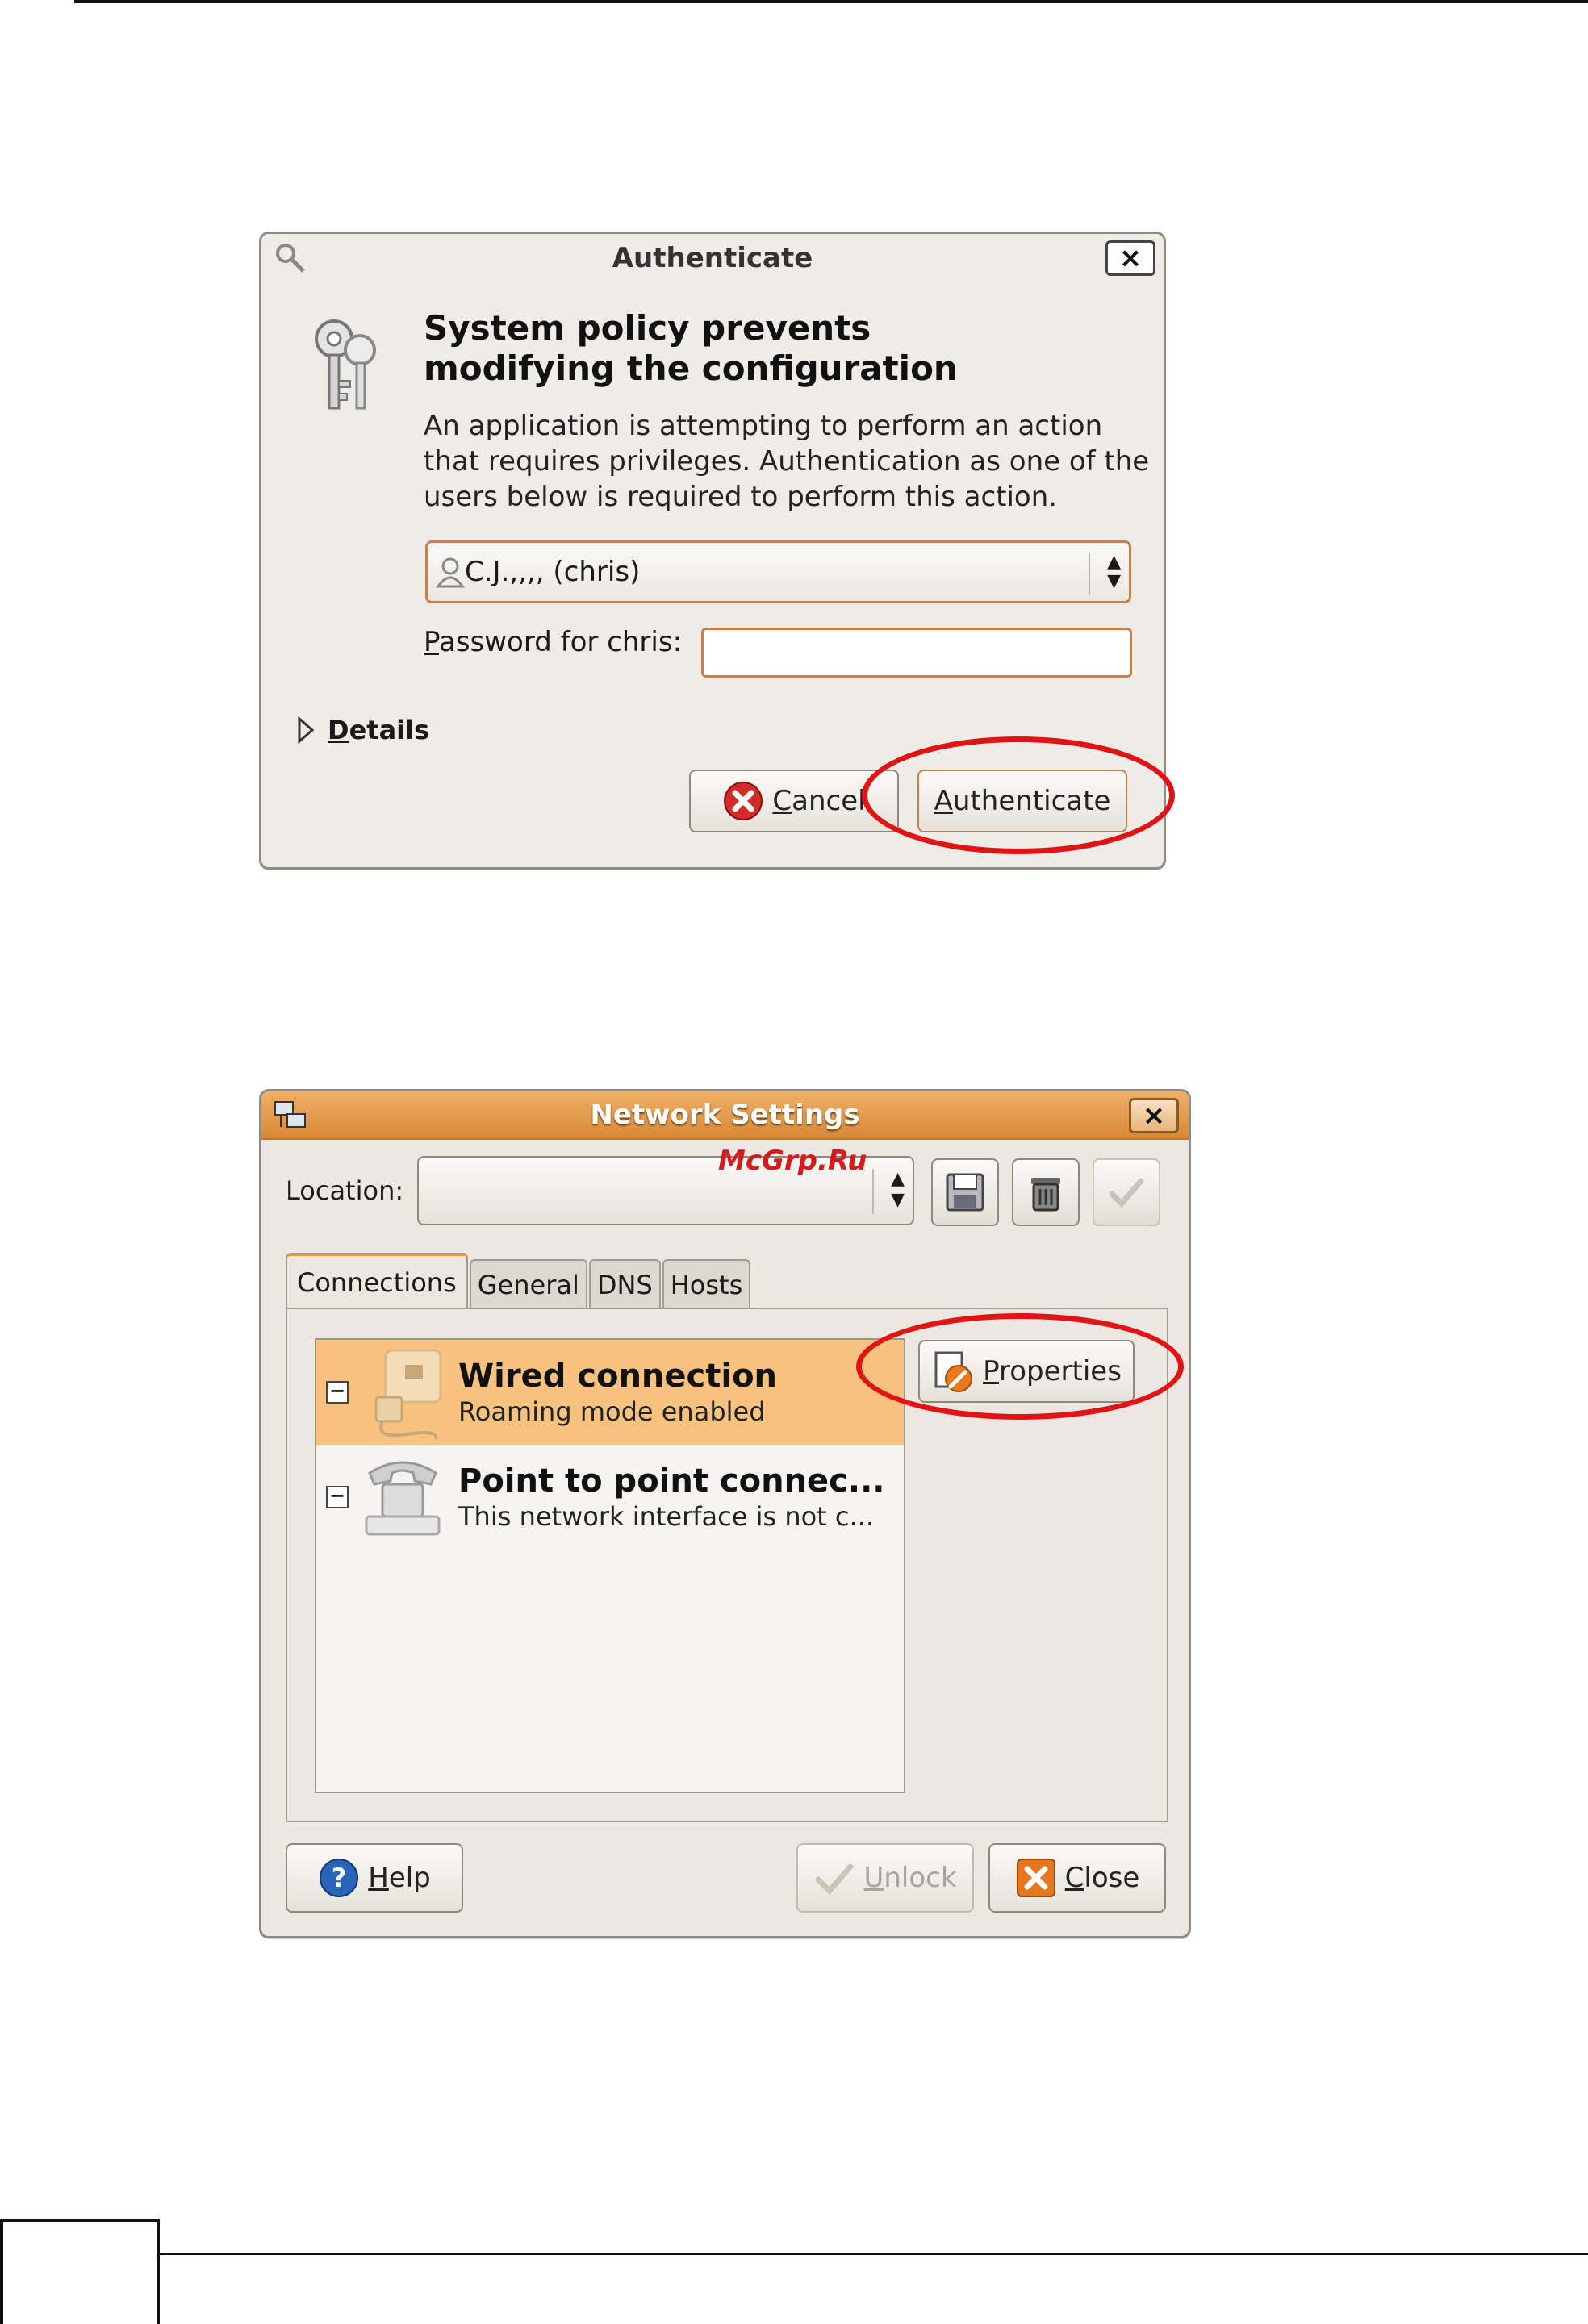  What do you see at coordinates (1018, 795) in the screenshot?
I see `highlight-oval-authenticate` at bounding box center [1018, 795].